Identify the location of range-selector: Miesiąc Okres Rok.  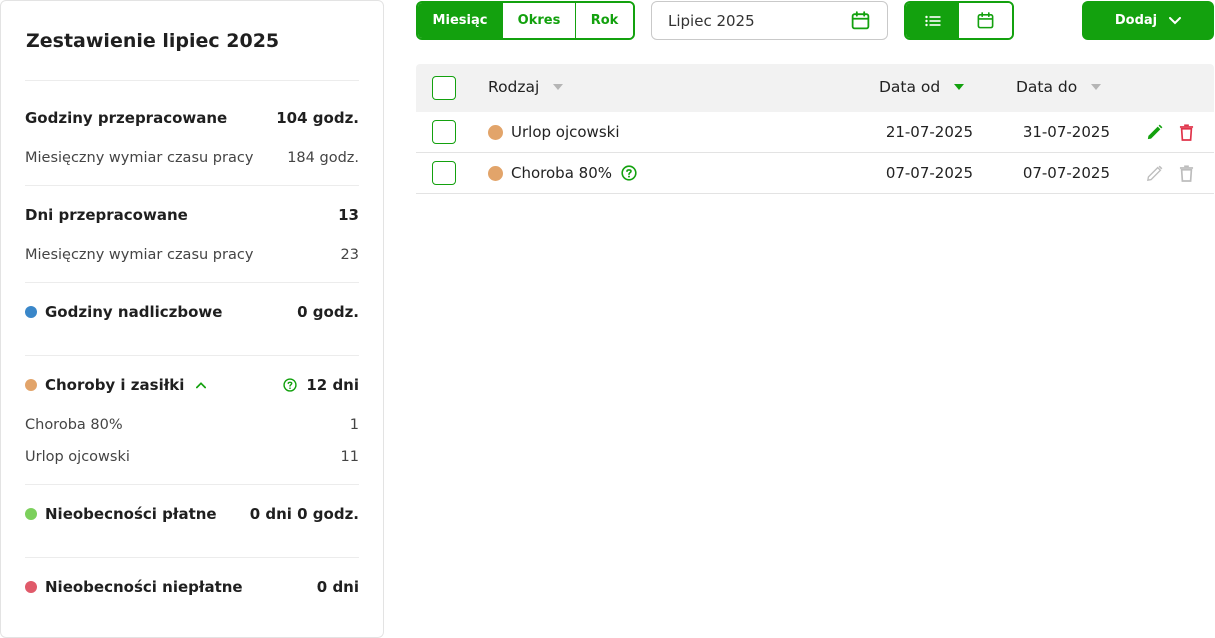
(525, 20).